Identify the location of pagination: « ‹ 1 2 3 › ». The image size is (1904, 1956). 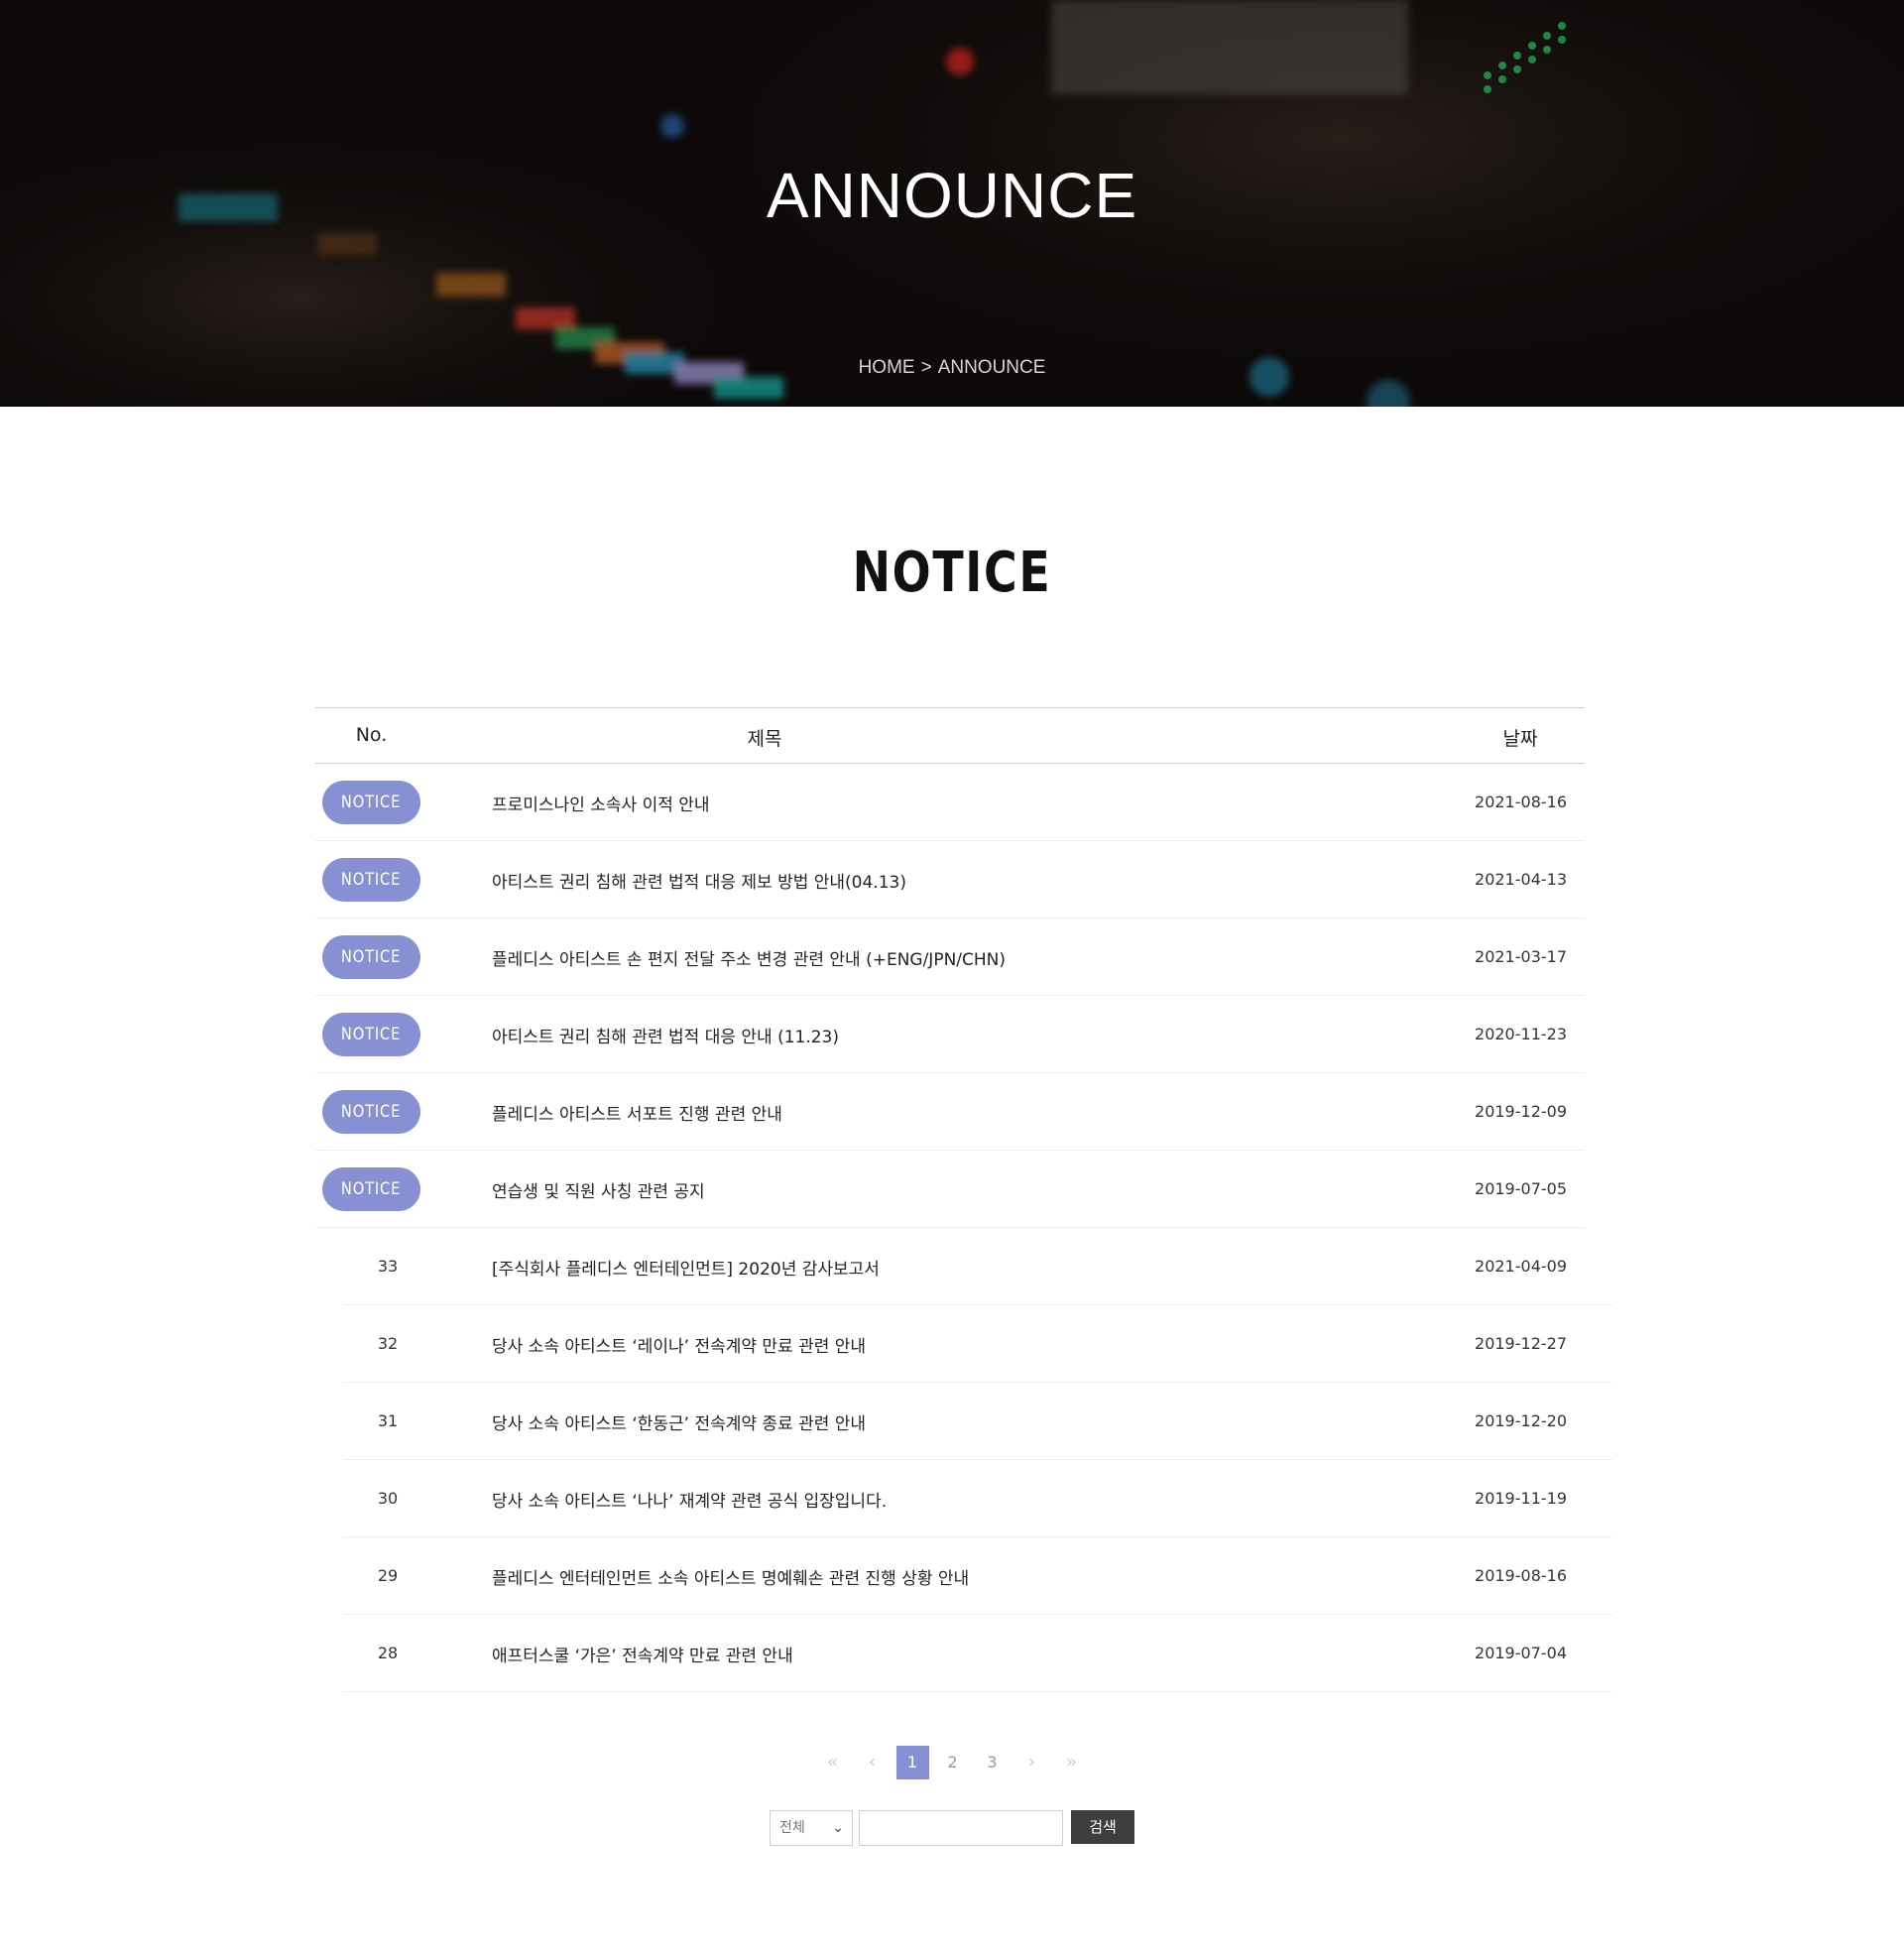
(952, 1762).